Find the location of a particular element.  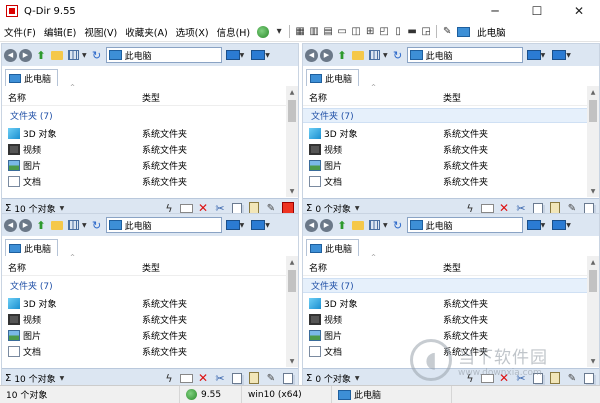

layout-rows-icon: ▤ is located at coordinates (328, 31).